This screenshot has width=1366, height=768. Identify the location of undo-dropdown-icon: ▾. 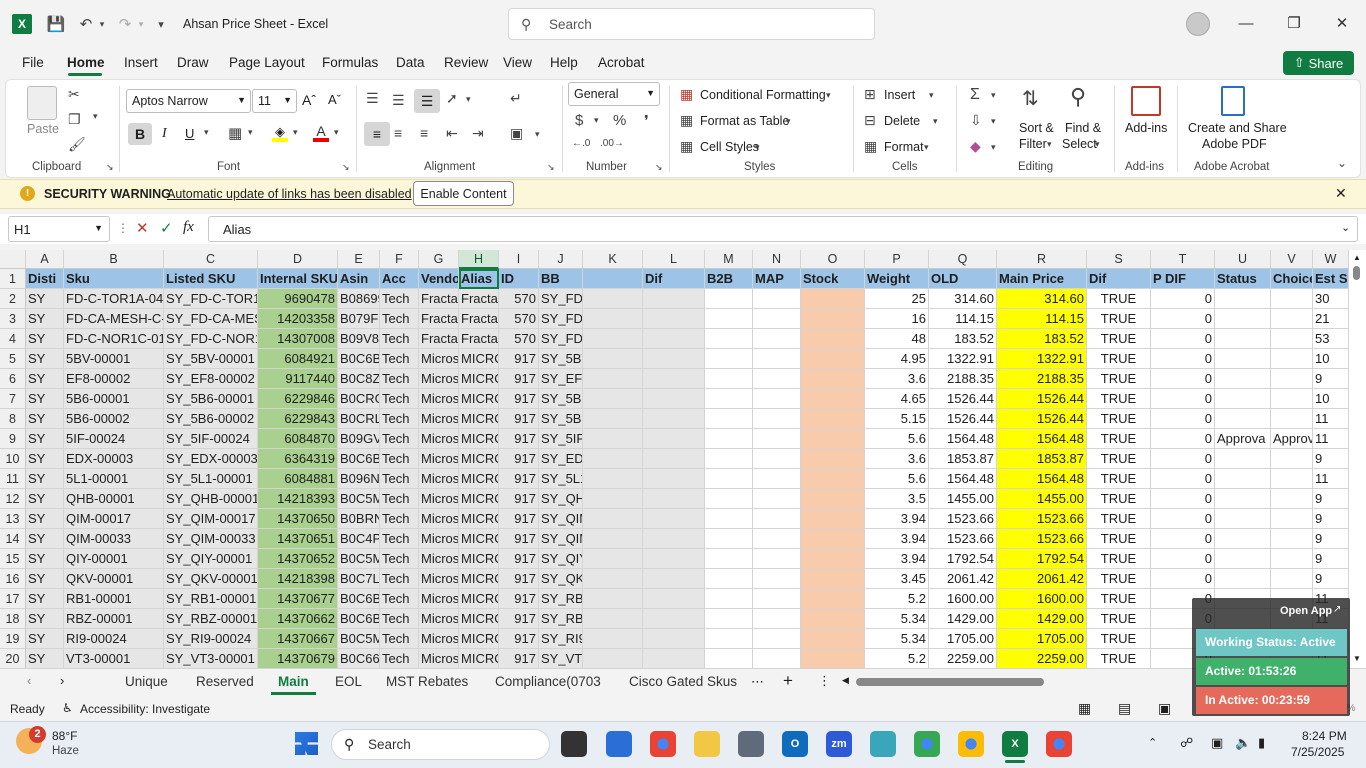
(102, 24).